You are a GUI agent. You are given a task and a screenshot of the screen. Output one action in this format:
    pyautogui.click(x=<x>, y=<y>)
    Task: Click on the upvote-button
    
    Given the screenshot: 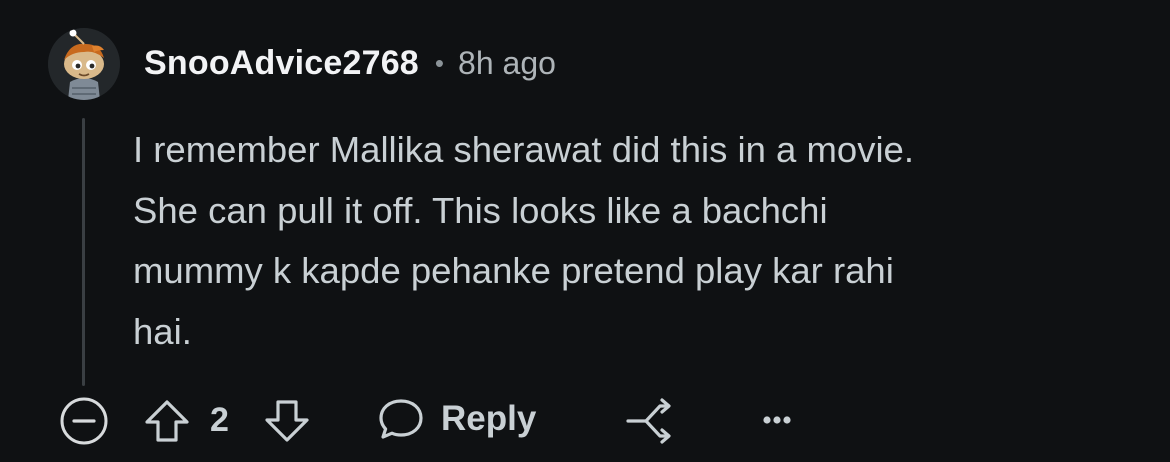 What is the action you would take?
    pyautogui.click(x=167, y=421)
    